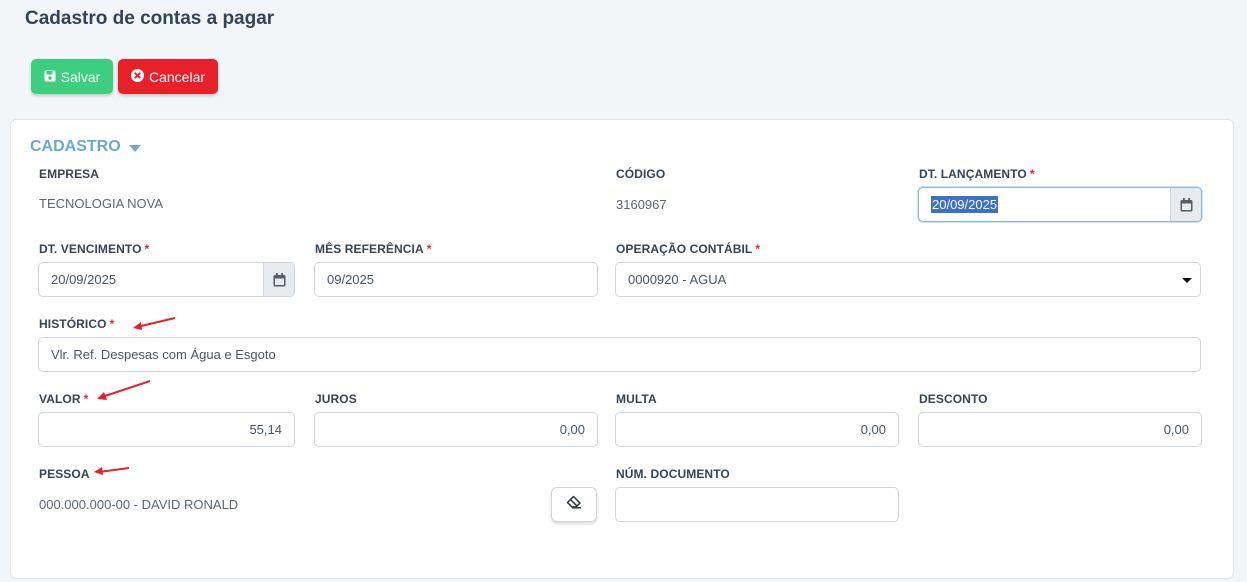 The width and height of the screenshot is (1247, 582). I want to click on eraser-icon, so click(574, 504).